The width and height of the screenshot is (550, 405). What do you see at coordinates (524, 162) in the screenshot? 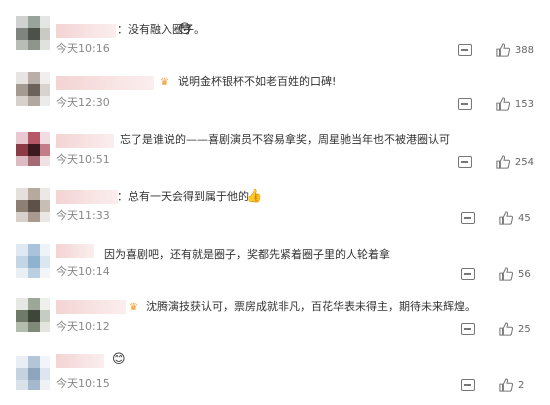
I see `like-count: 254` at bounding box center [524, 162].